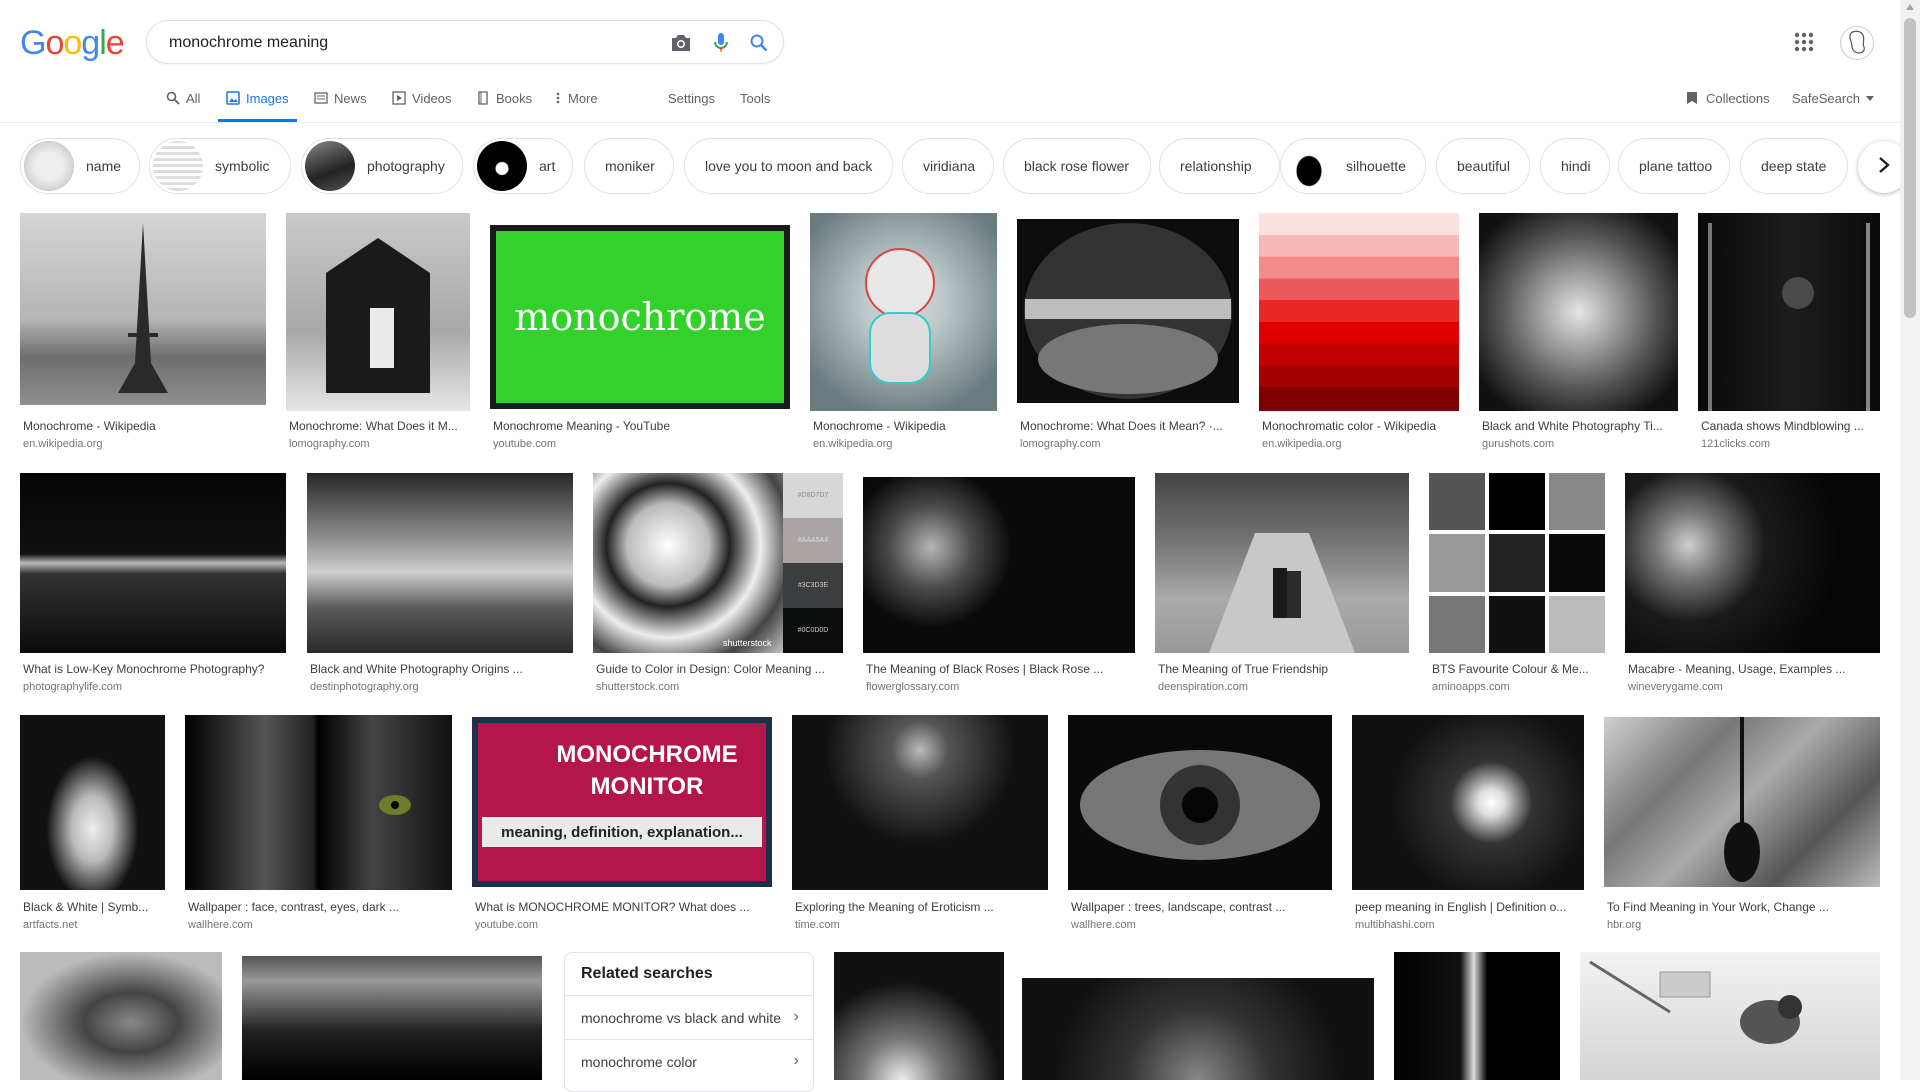 This screenshot has height=1092, width=1920. What do you see at coordinates (559, 98) in the screenshot?
I see `more-vert-icon` at bounding box center [559, 98].